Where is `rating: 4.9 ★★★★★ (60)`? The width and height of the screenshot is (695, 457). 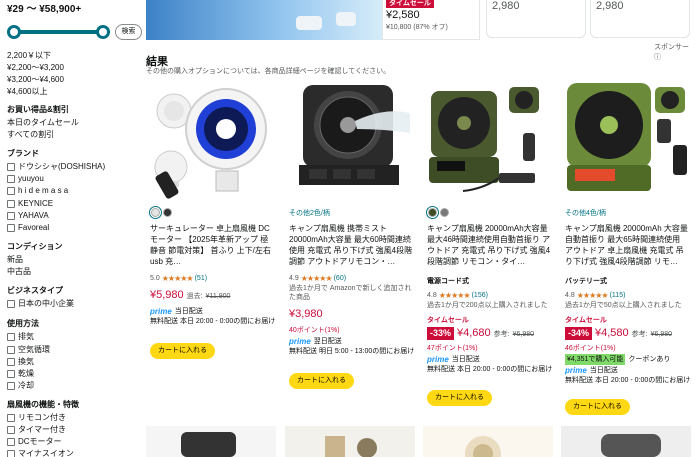
rating: 4.9 ★★★★★ (60) is located at coordinates (317, 278).